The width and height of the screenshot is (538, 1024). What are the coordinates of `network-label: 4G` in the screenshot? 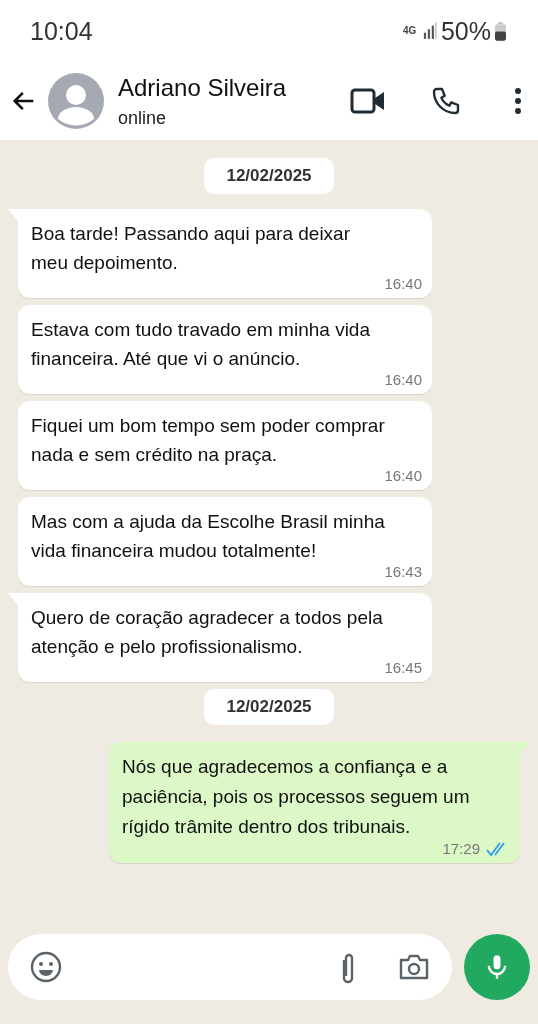 It's located at (410, 31).